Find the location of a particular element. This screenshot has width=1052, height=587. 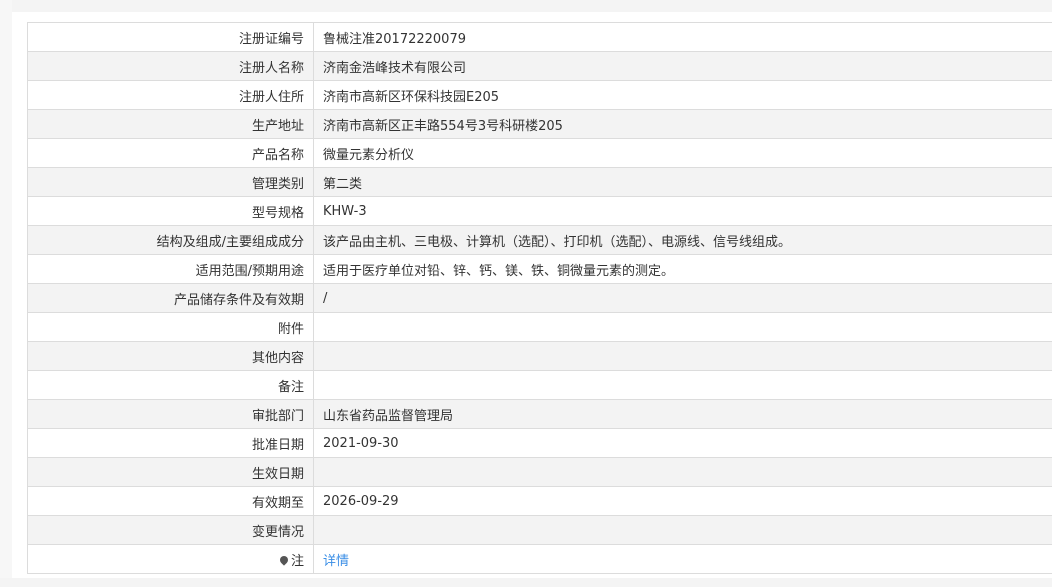

row-label: 产品名称 is located at coordinates (170, 153).